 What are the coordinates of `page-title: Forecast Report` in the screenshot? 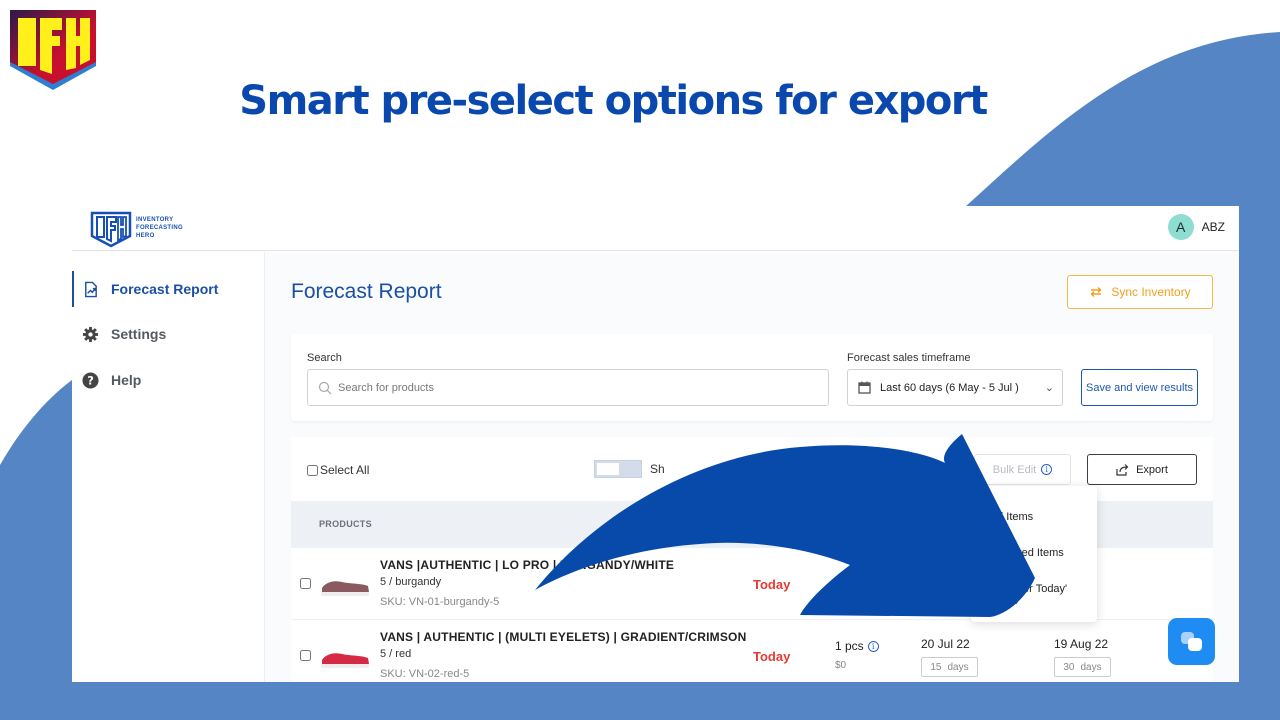 It's located at (366, 291).